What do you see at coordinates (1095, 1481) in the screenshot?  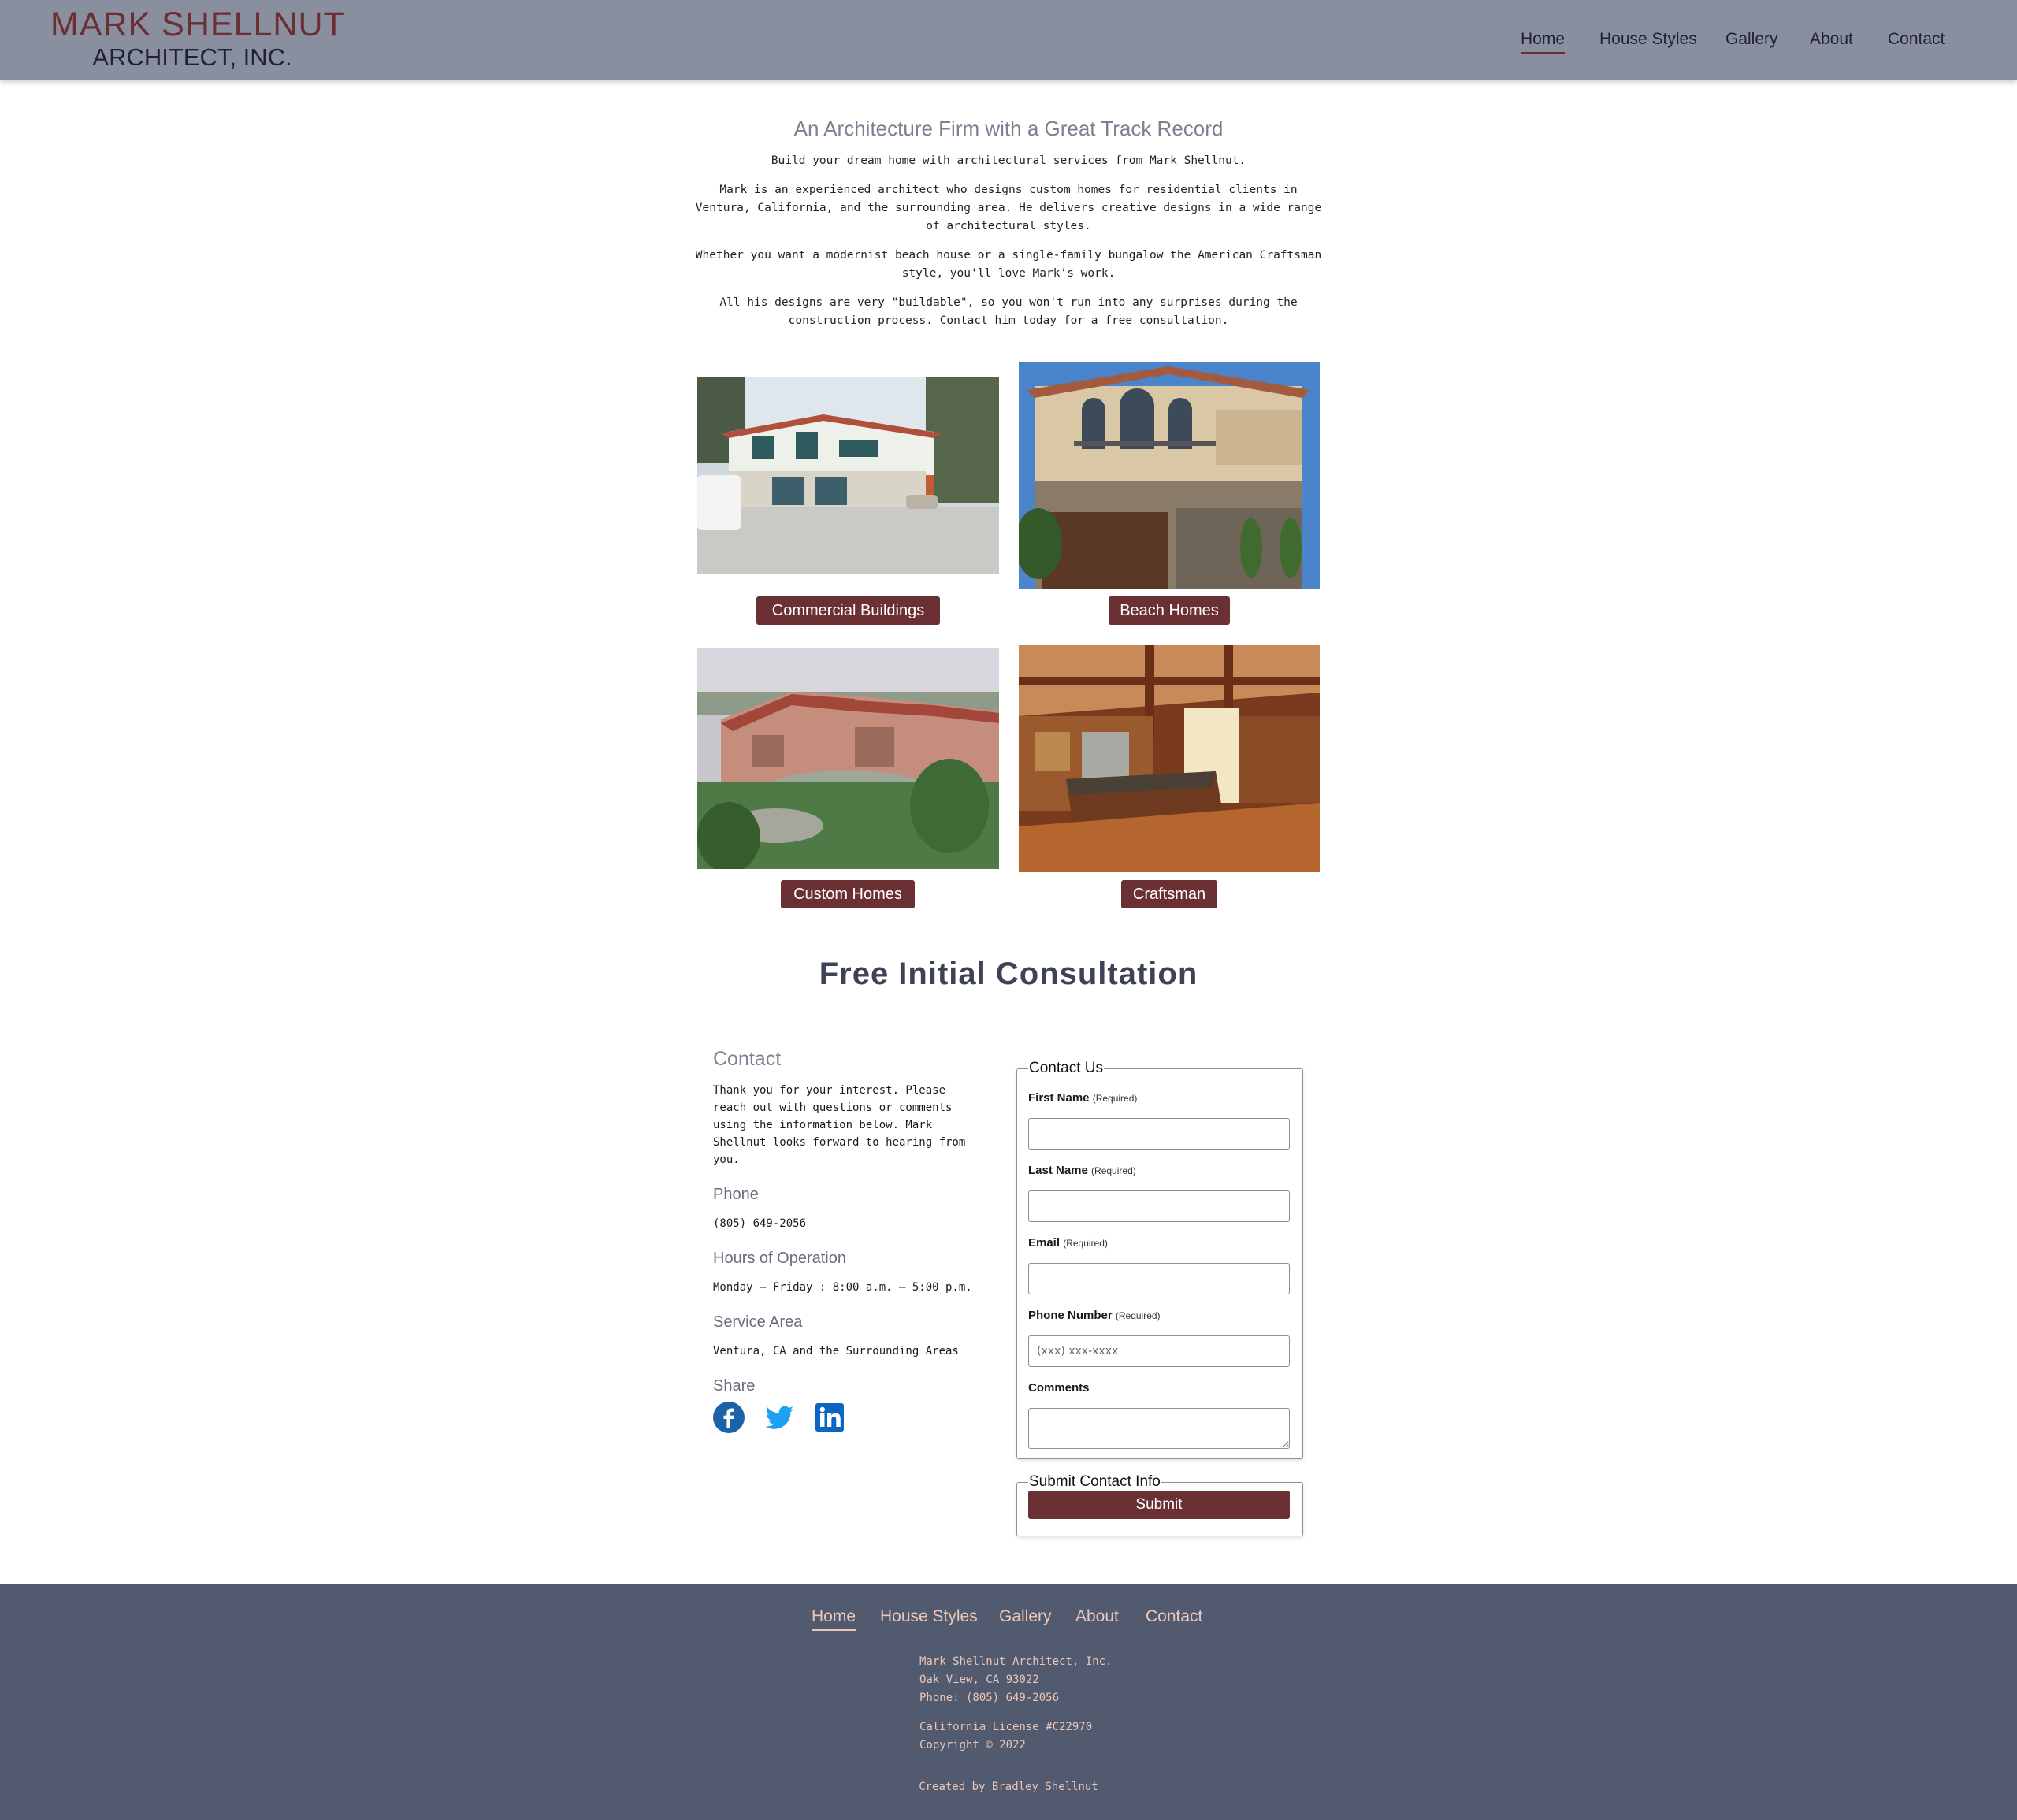 I see `submit-legend: Submit Contact Info` at bounding box center [1095, 1481].